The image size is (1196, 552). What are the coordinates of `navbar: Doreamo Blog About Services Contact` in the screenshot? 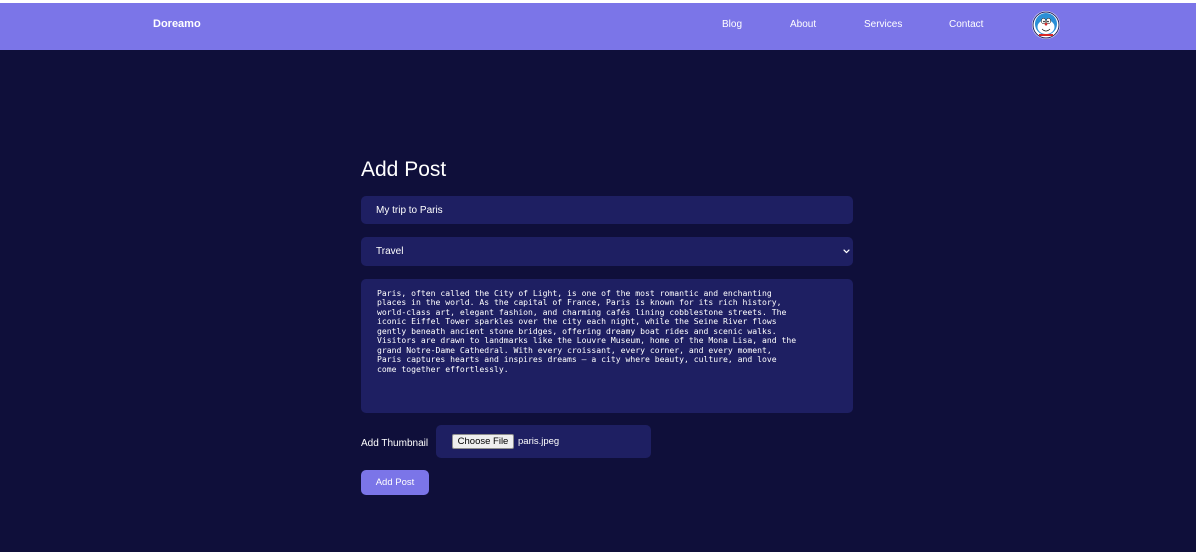 It's located at (598, 25).